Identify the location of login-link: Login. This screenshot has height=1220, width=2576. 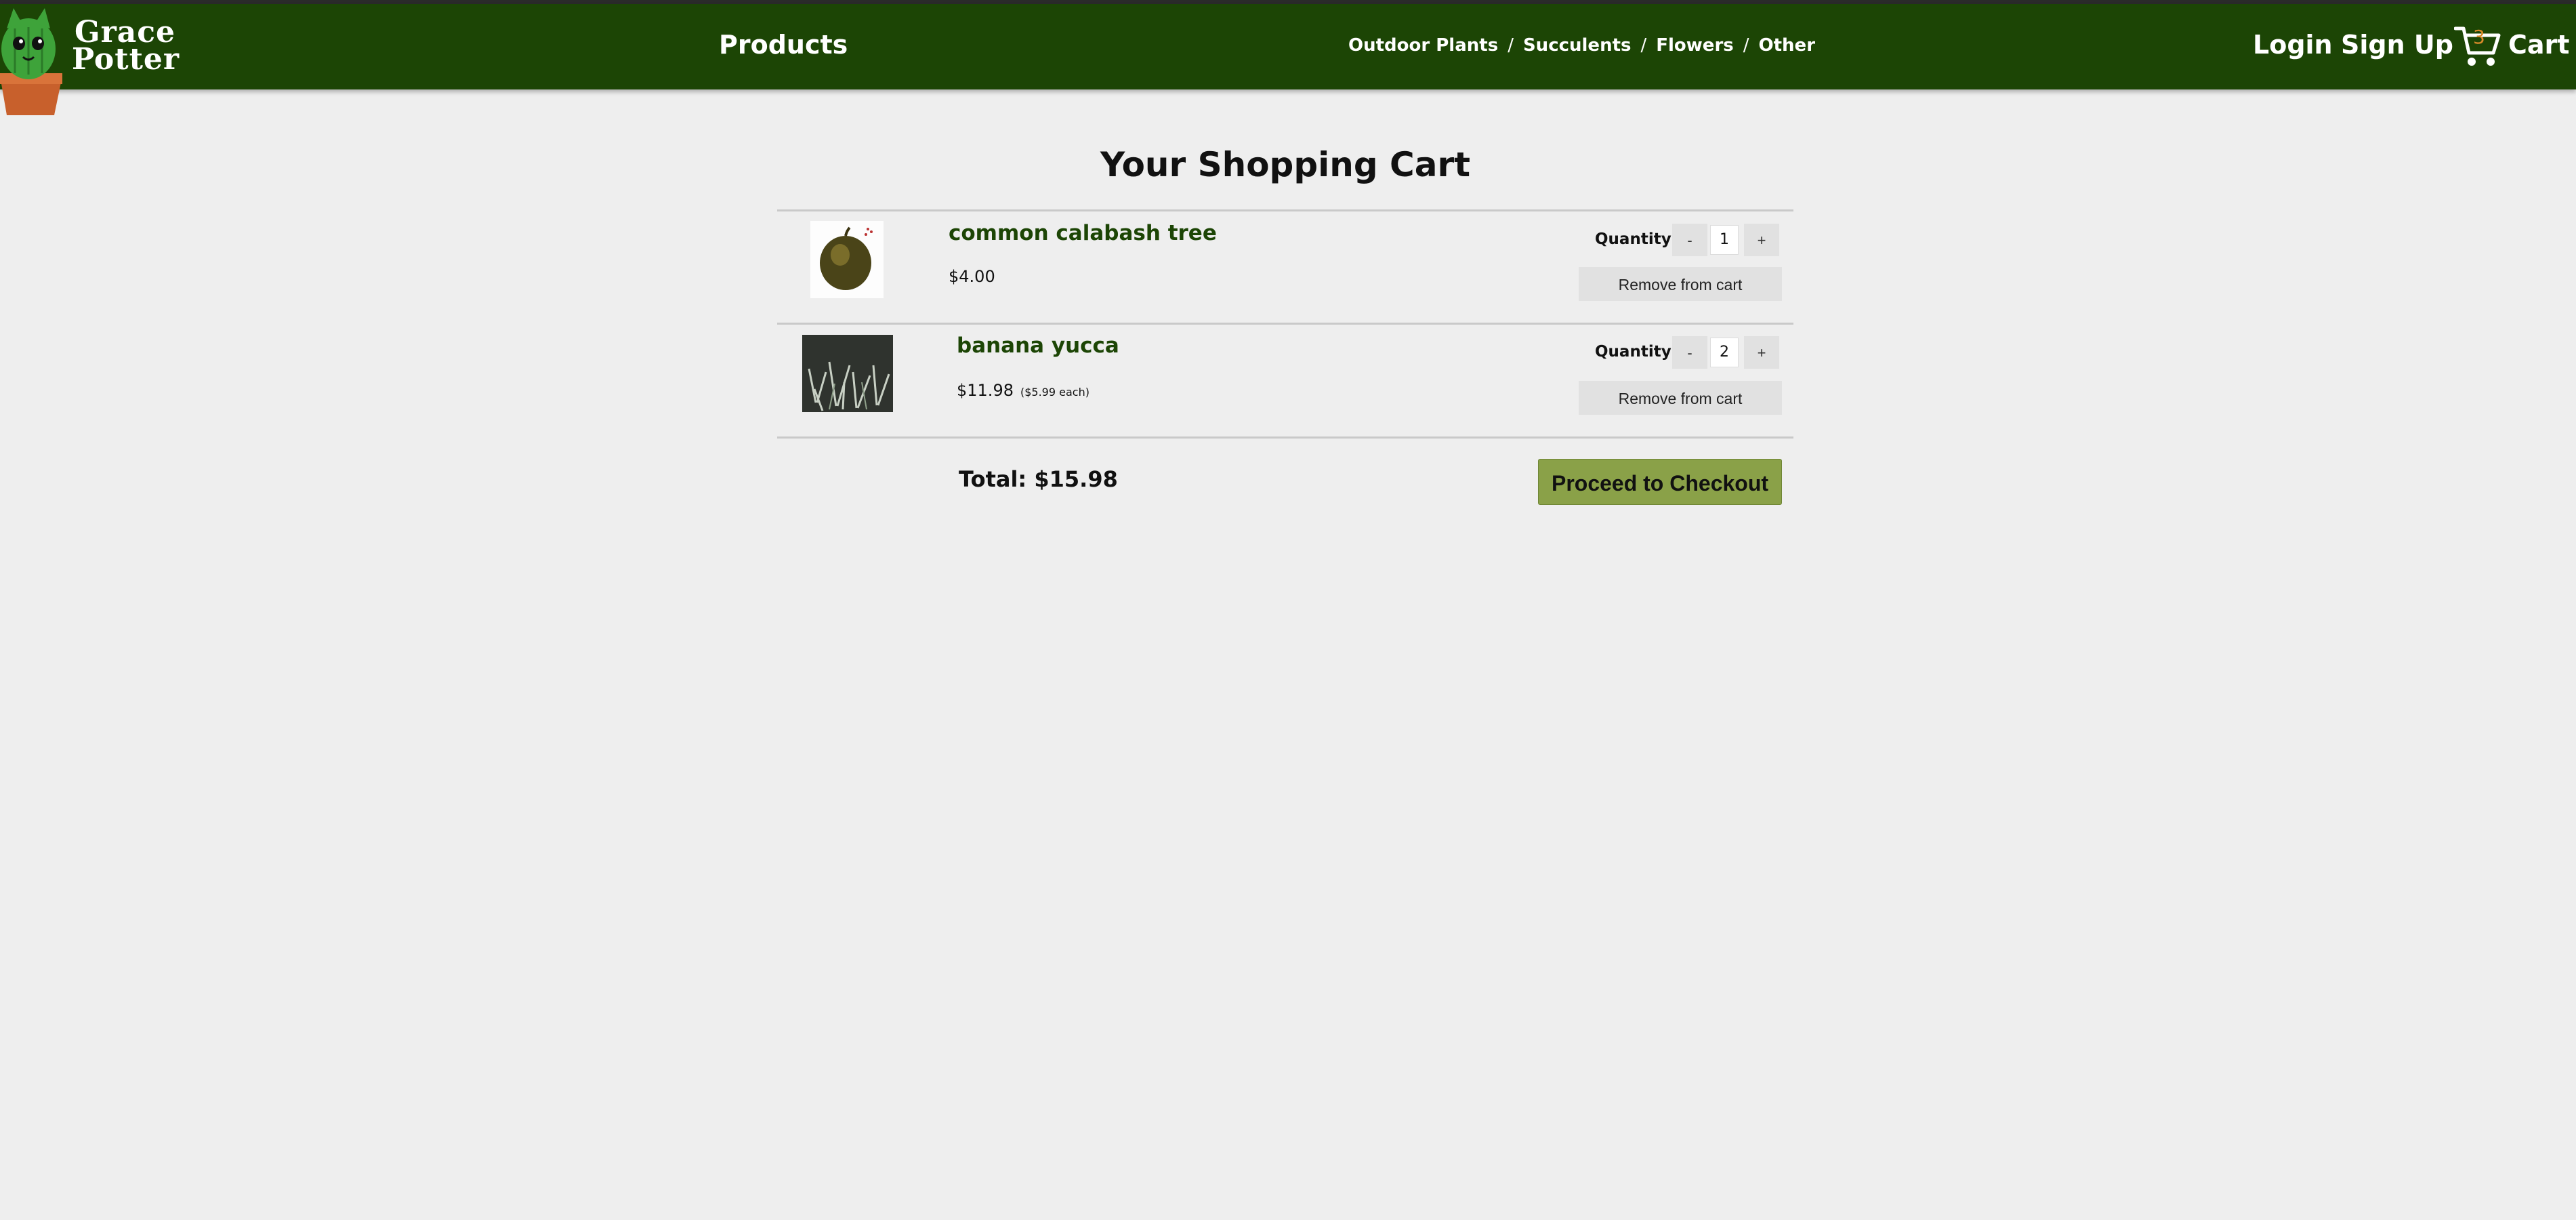
(2293, 45).